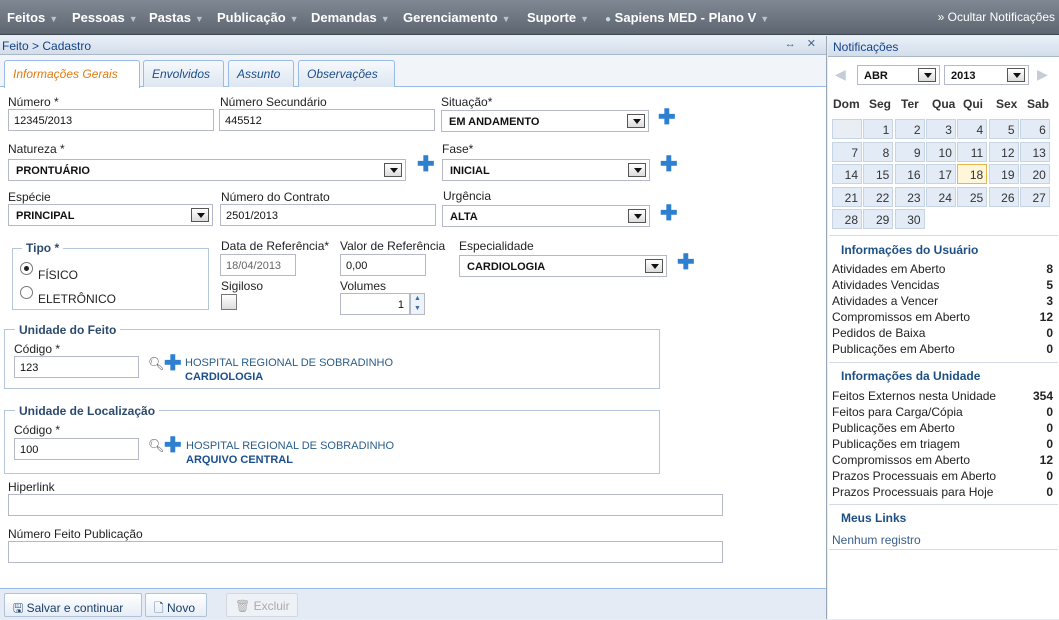 This screenshot has height=620, width=1059. I want to click on calendar-day: 11, so click(972, 151).